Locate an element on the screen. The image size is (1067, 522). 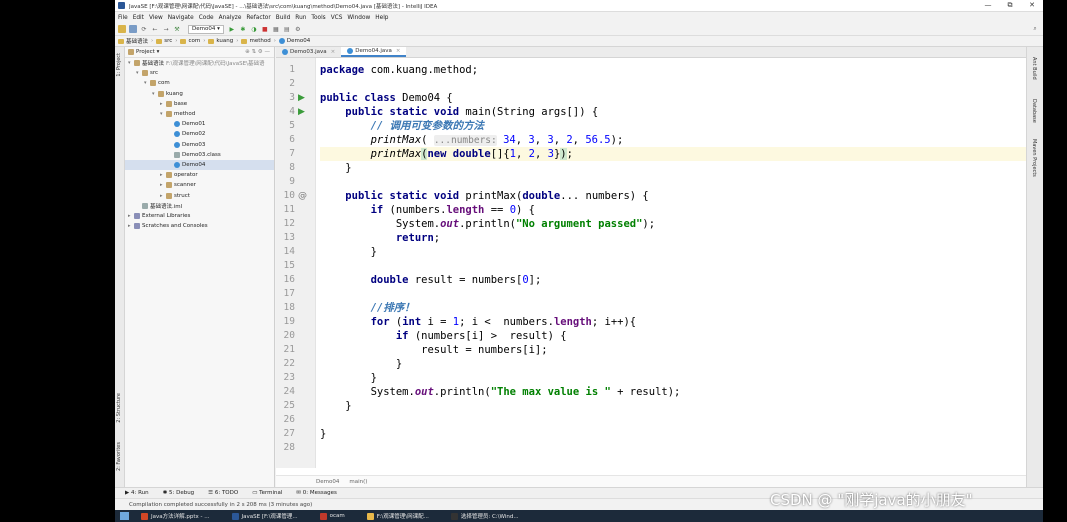
database-tab: Database is located at coordinates (1034, 111).